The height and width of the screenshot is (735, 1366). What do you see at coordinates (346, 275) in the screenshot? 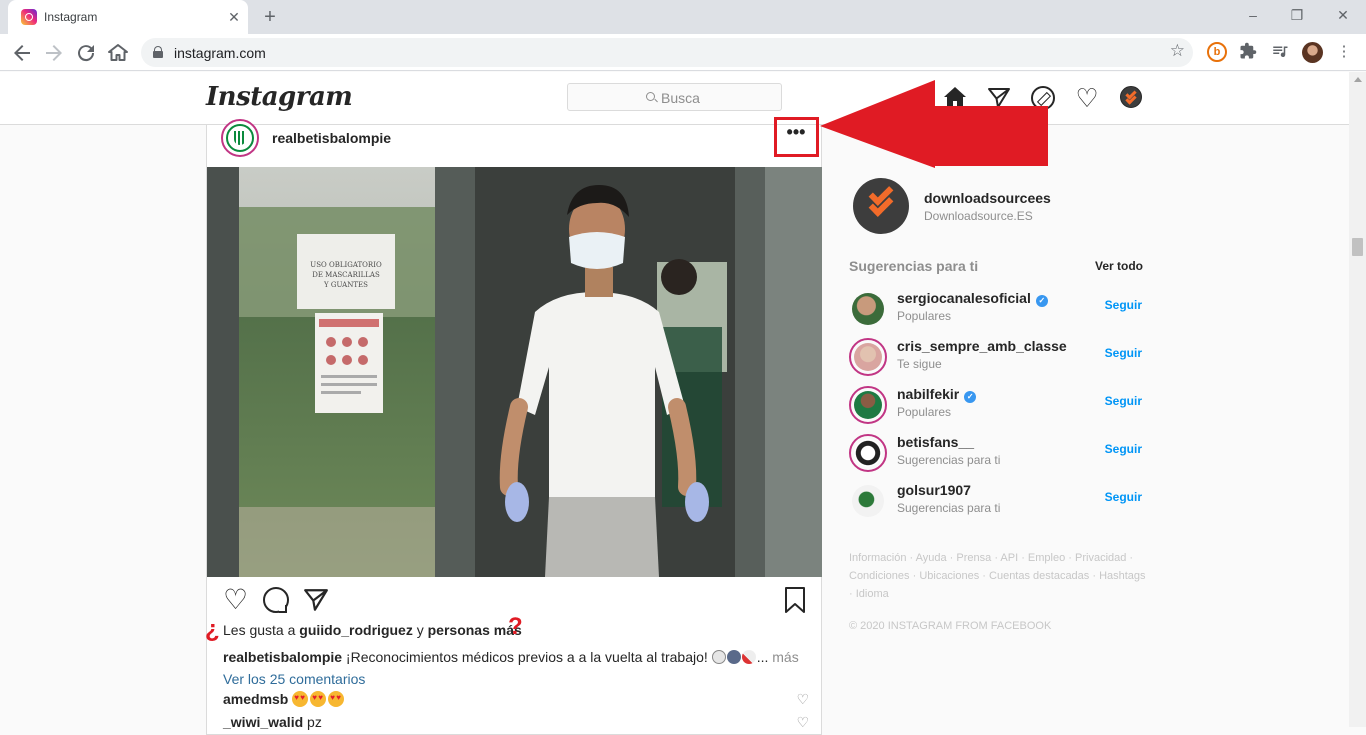
I see `svg-text: DE MASCARILLAS` at bounding box center [346, 275].